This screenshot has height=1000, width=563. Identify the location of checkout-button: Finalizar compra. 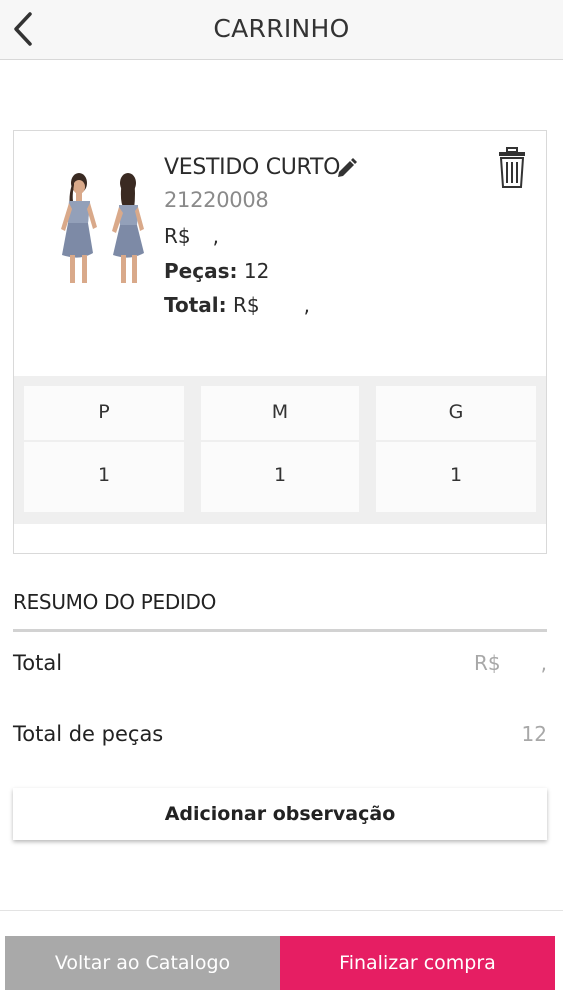
(417, 963).